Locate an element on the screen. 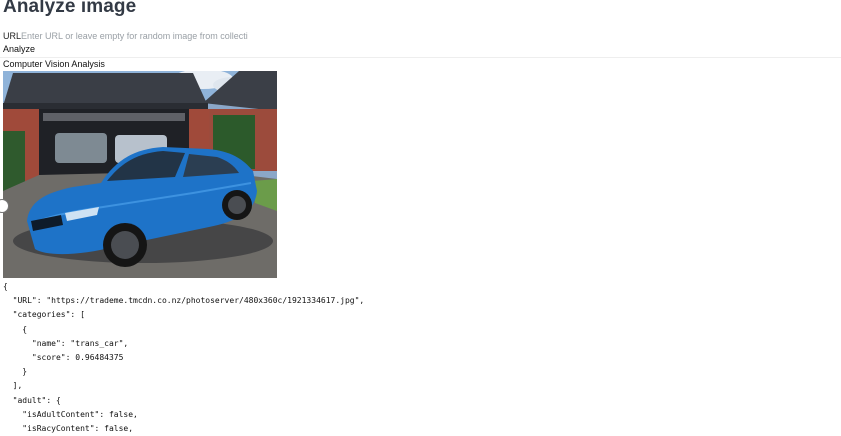 Image resolution: width=841 pixels, height=436 pixels. url-row: URL is located at coordinates (126, 36).